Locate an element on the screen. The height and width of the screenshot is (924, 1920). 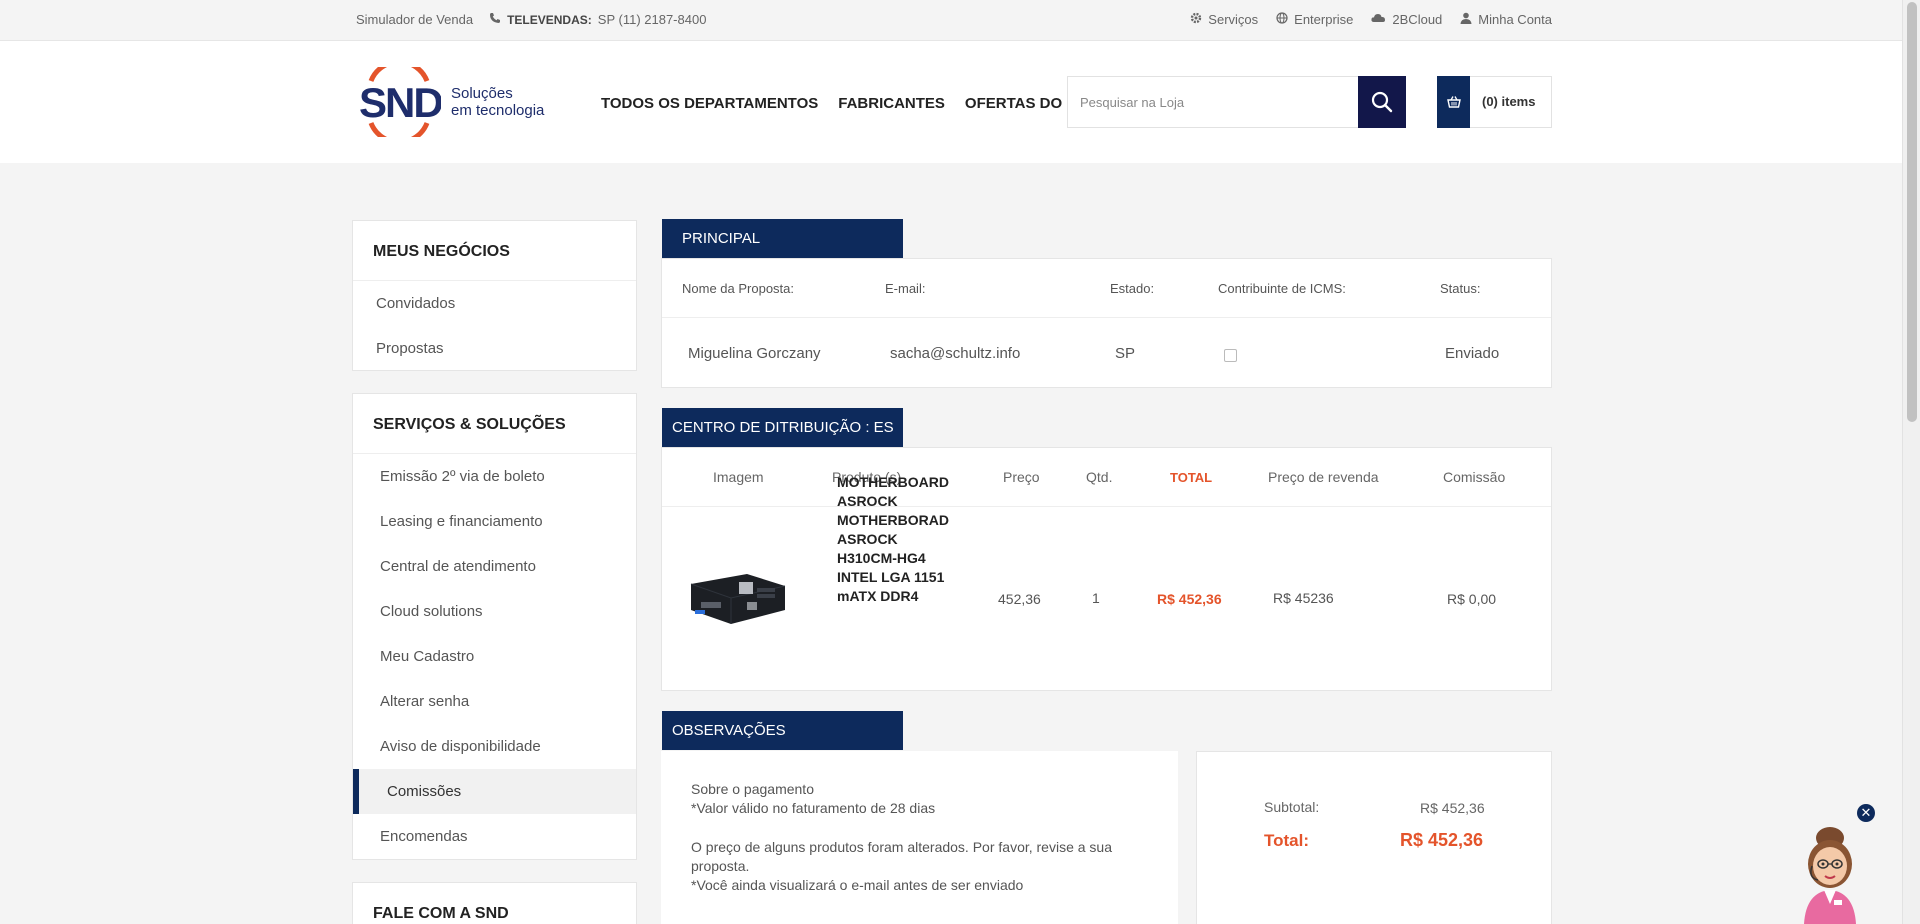
sidebar-item-boleto: Emissão 2º via de boleto is located at coordinates (494, 476).